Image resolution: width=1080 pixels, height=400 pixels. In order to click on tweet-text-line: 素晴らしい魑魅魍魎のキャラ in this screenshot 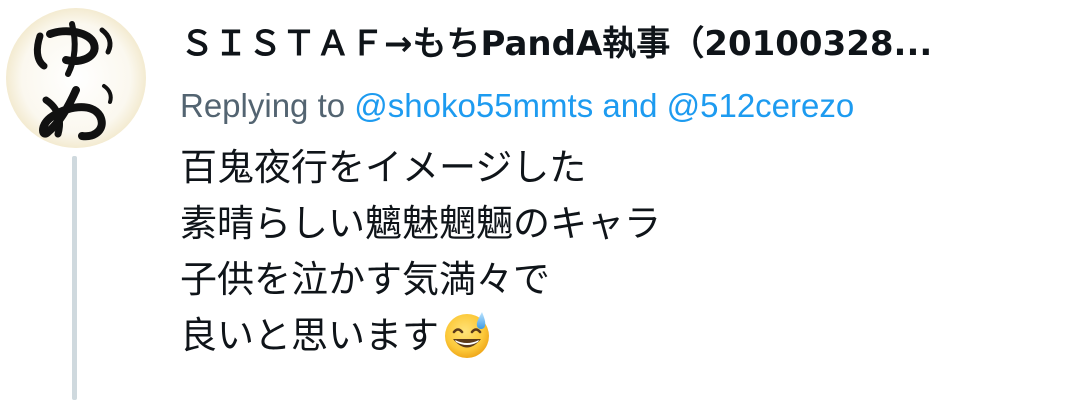, I will do `click(420, 223)`.